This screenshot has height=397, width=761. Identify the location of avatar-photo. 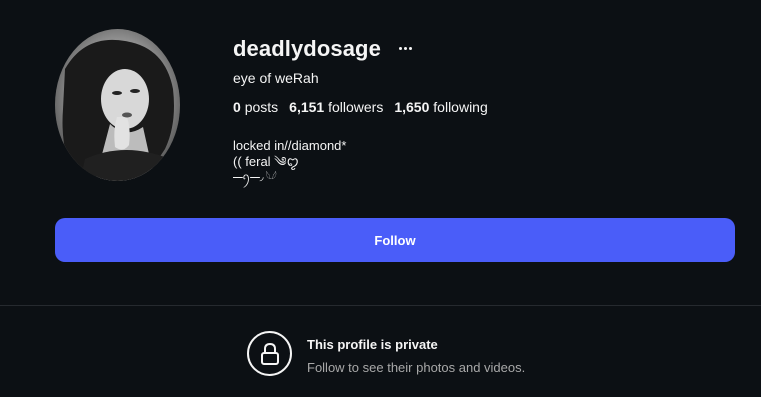
(117, 105).